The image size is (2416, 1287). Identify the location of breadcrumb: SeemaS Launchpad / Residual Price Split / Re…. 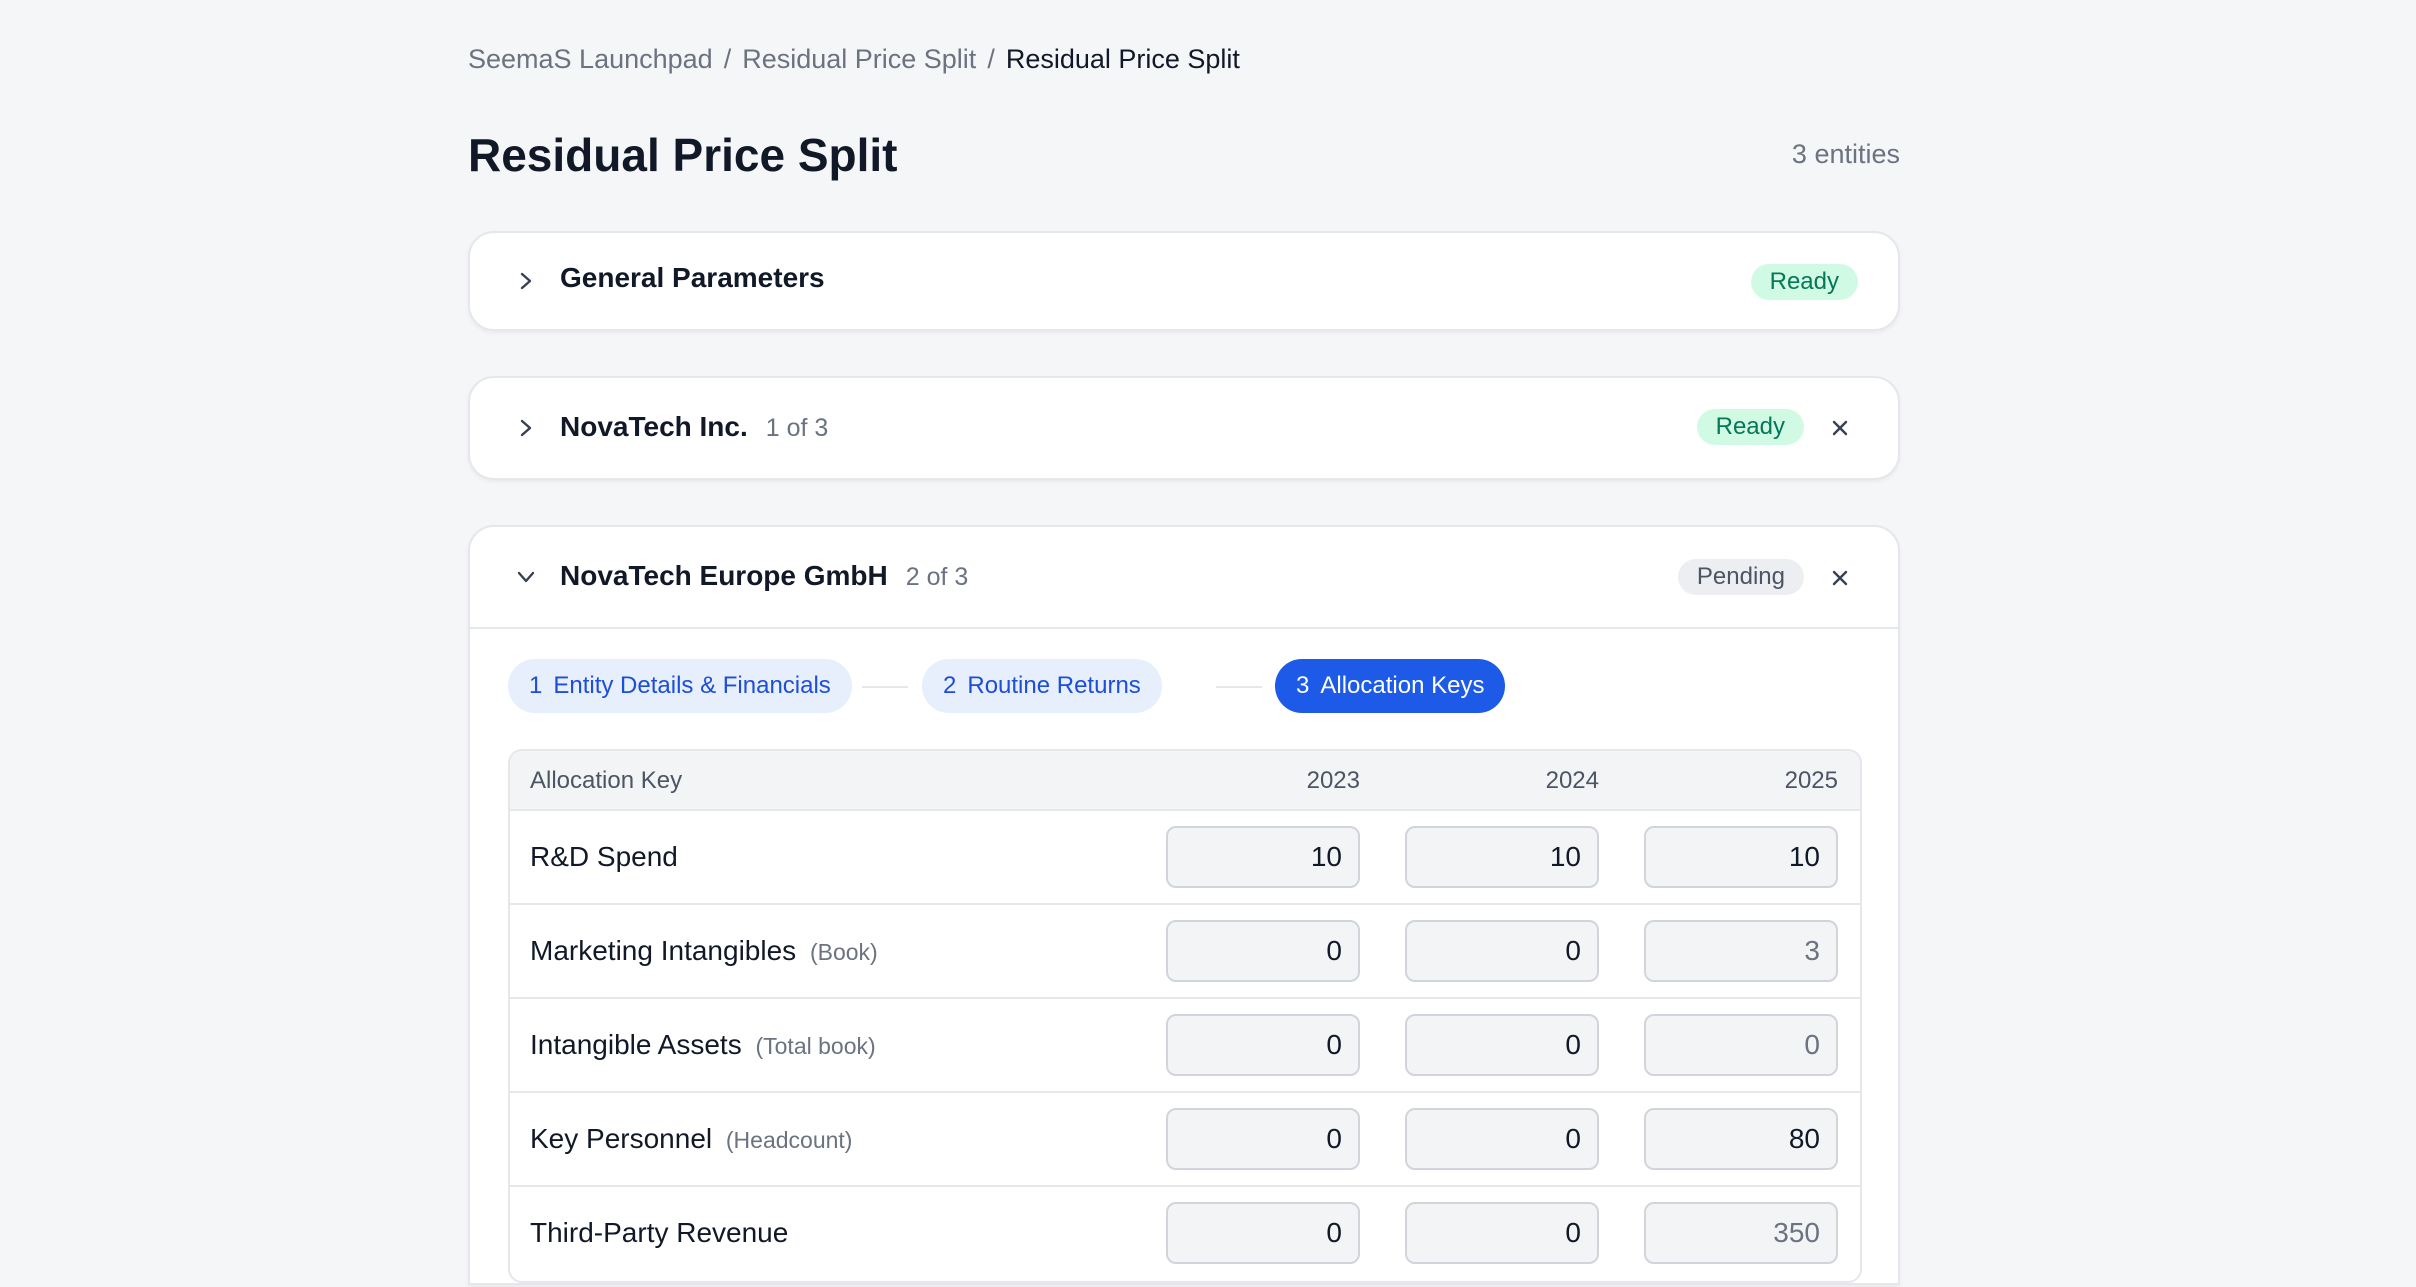
(854, 59).